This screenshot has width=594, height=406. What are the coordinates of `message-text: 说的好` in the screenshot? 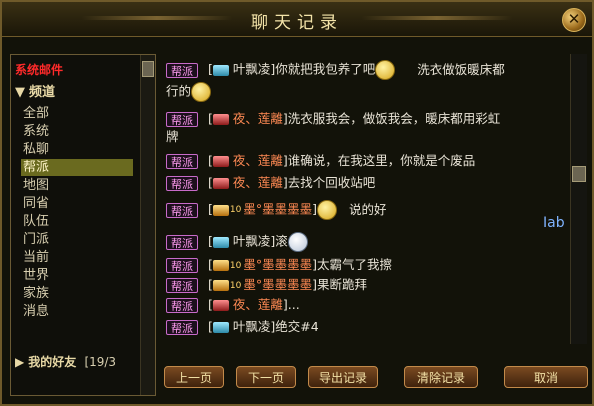 It's located at (367, 209).